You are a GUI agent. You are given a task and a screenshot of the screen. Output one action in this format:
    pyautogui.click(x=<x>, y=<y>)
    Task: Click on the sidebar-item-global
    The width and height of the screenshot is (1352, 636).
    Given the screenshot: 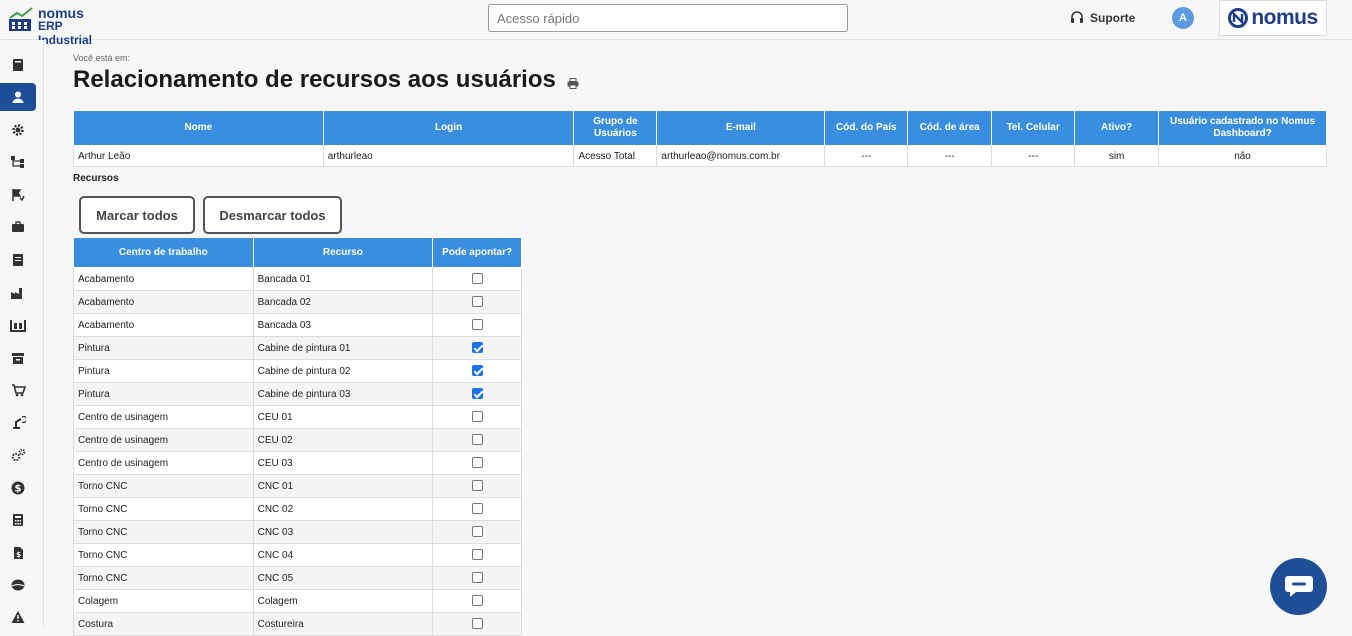 What is the action you would take?
    pyautogui.click(x=18, y=585)
    